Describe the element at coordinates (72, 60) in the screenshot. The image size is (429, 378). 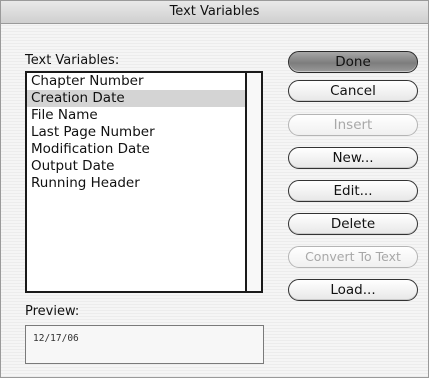
I see `text-variables-label: Text Variables:` at that location.